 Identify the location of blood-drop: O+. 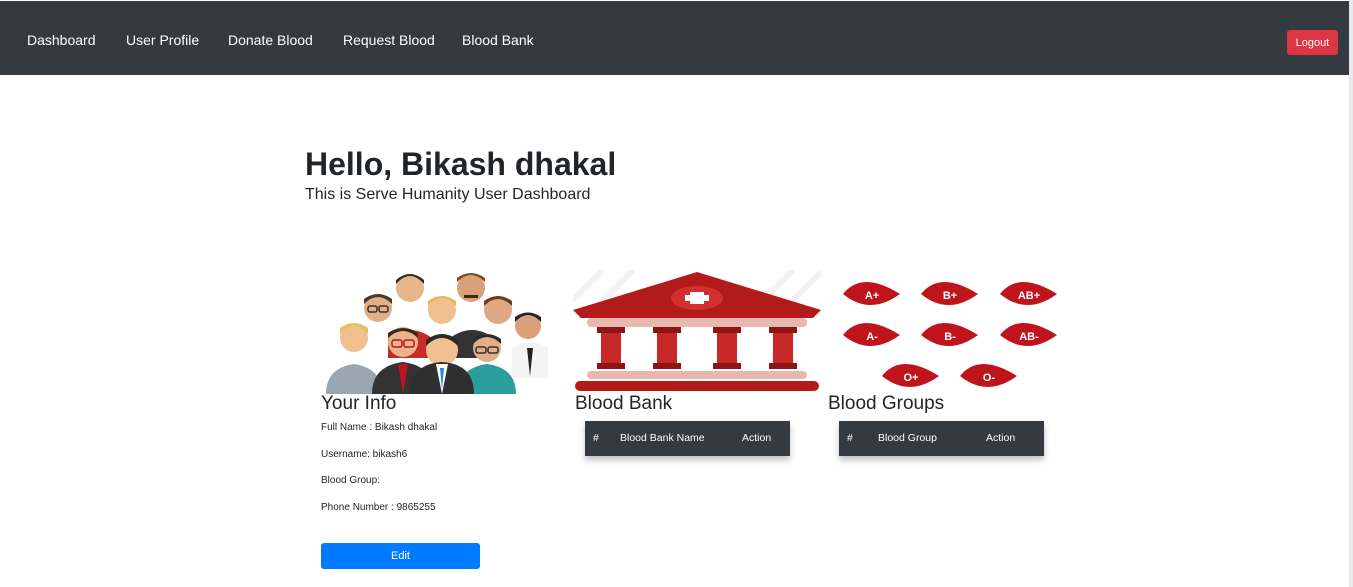
(910, 375).